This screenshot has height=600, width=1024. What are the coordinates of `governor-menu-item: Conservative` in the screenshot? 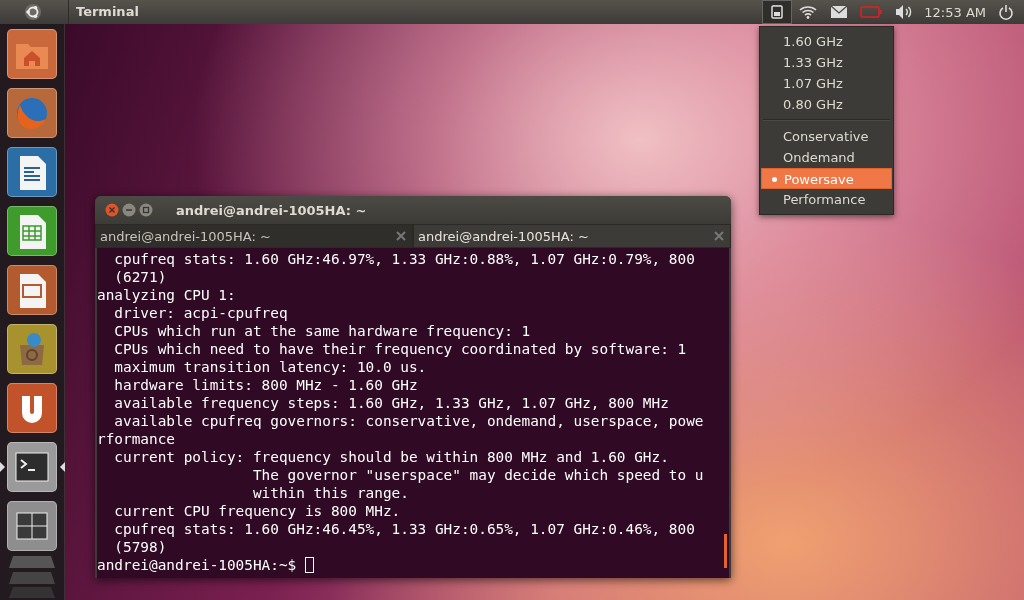 It's located at (826, 136).